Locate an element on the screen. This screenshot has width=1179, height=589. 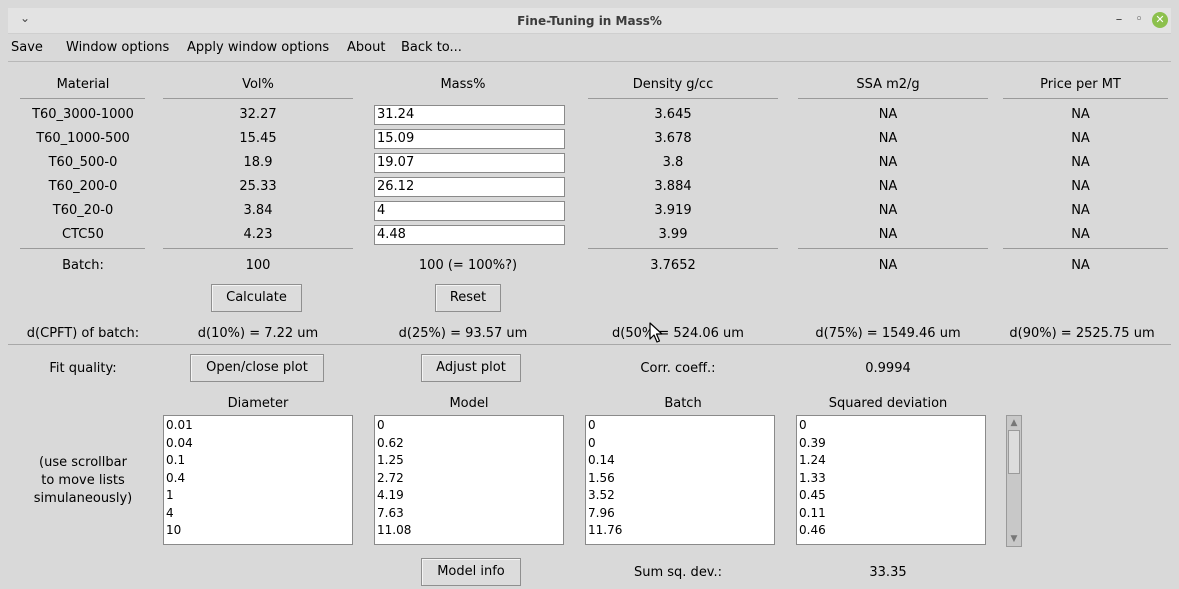
list-item: 2.72 is located at coordinates (470, 479).